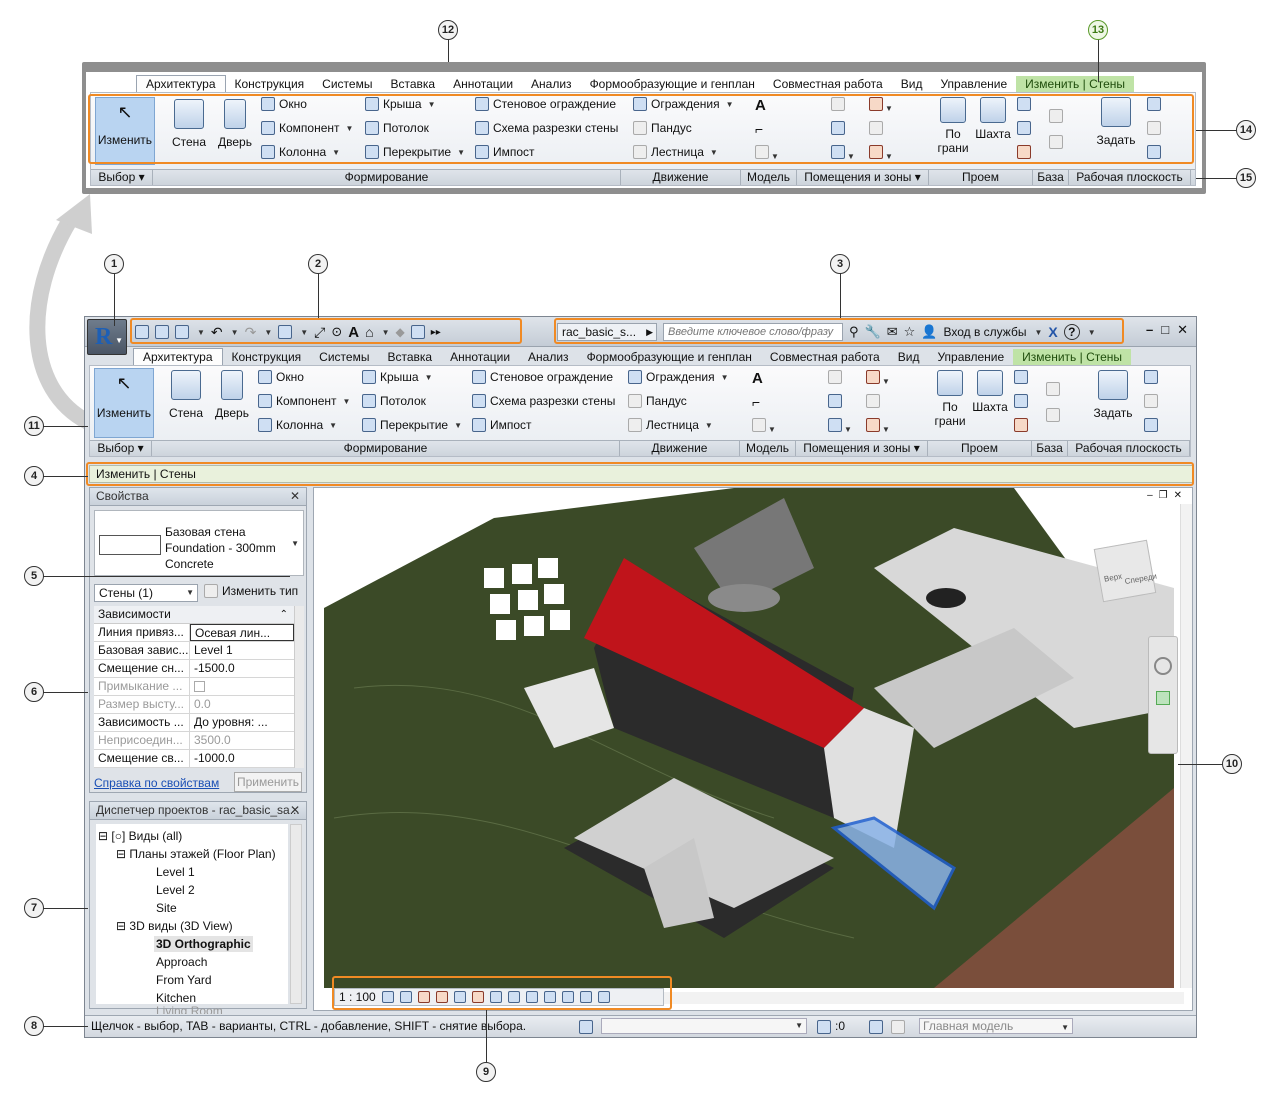 The height and width of the screenshot is (1120, 1280). What do you see at coordinates (242, 704) in the screenshot?
I see `property-value: 0.0` at bounding box center [242, 704].